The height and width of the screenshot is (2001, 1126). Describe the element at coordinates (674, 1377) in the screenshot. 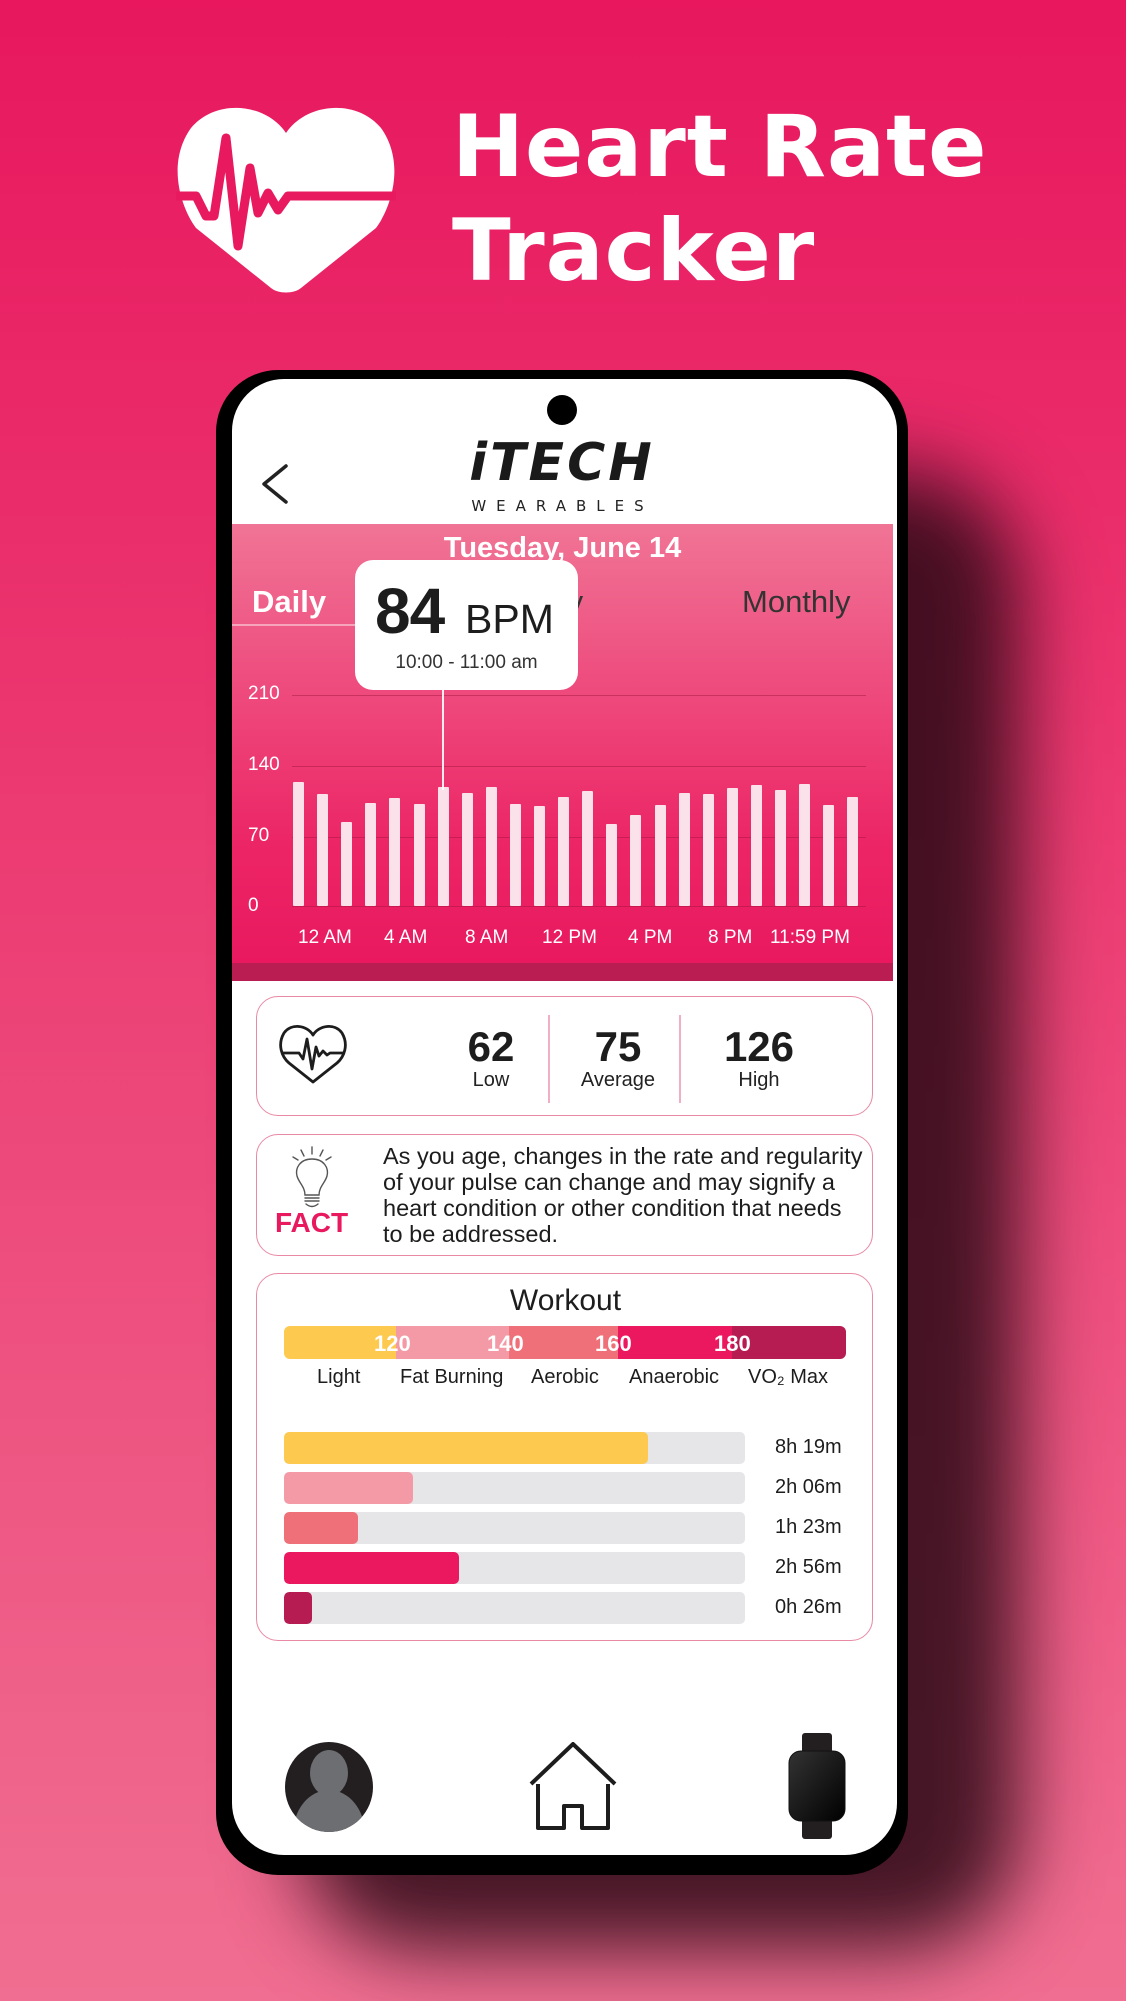

I see `zone-label: Anaerobic` at that location.